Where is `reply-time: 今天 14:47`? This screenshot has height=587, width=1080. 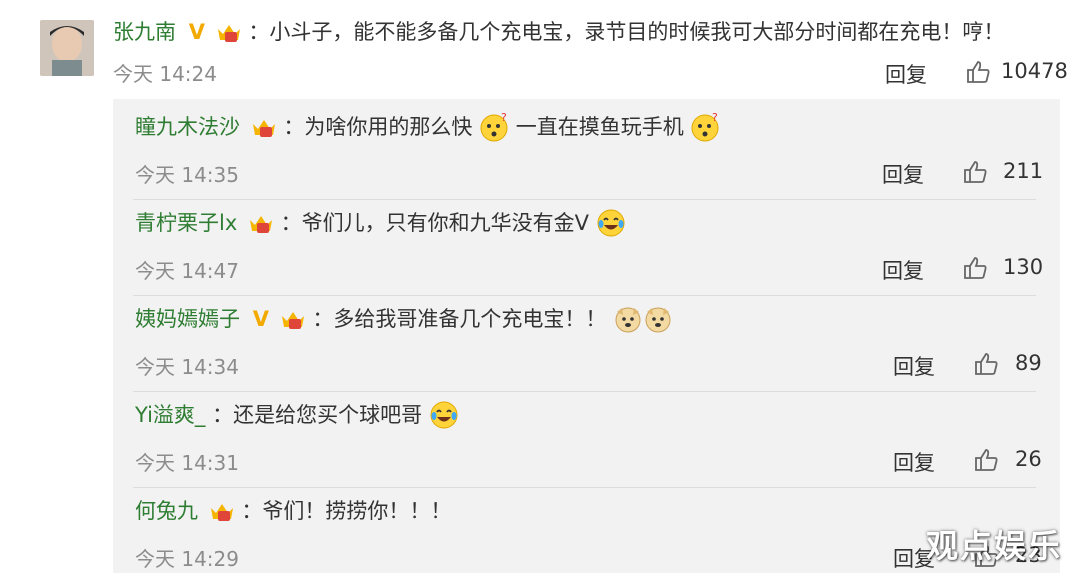 reply-time: 今天 14:47 is located at coordinates (187, 271).